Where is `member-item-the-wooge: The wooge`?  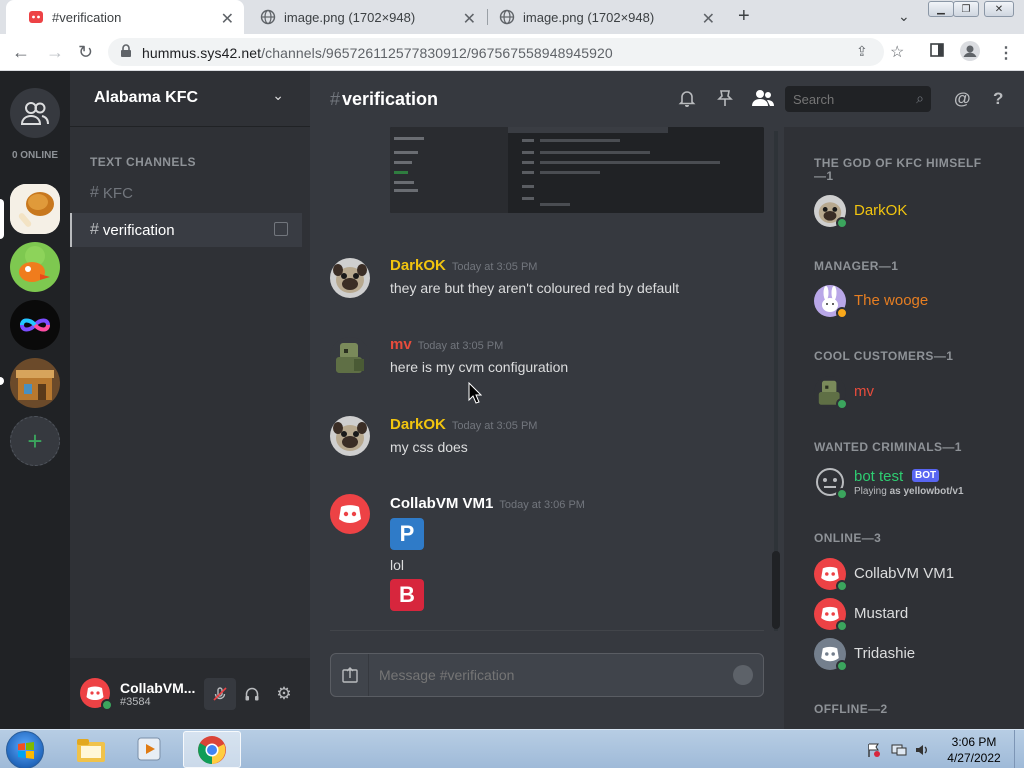
member-item-the-wooge: The wooge is located at coordinates (914, 303).